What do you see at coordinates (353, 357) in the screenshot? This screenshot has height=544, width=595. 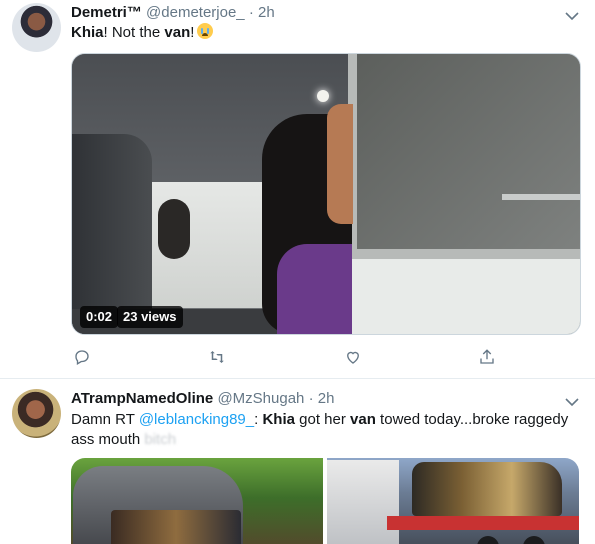 I see `like-icon` at bounding box center [353, 357].